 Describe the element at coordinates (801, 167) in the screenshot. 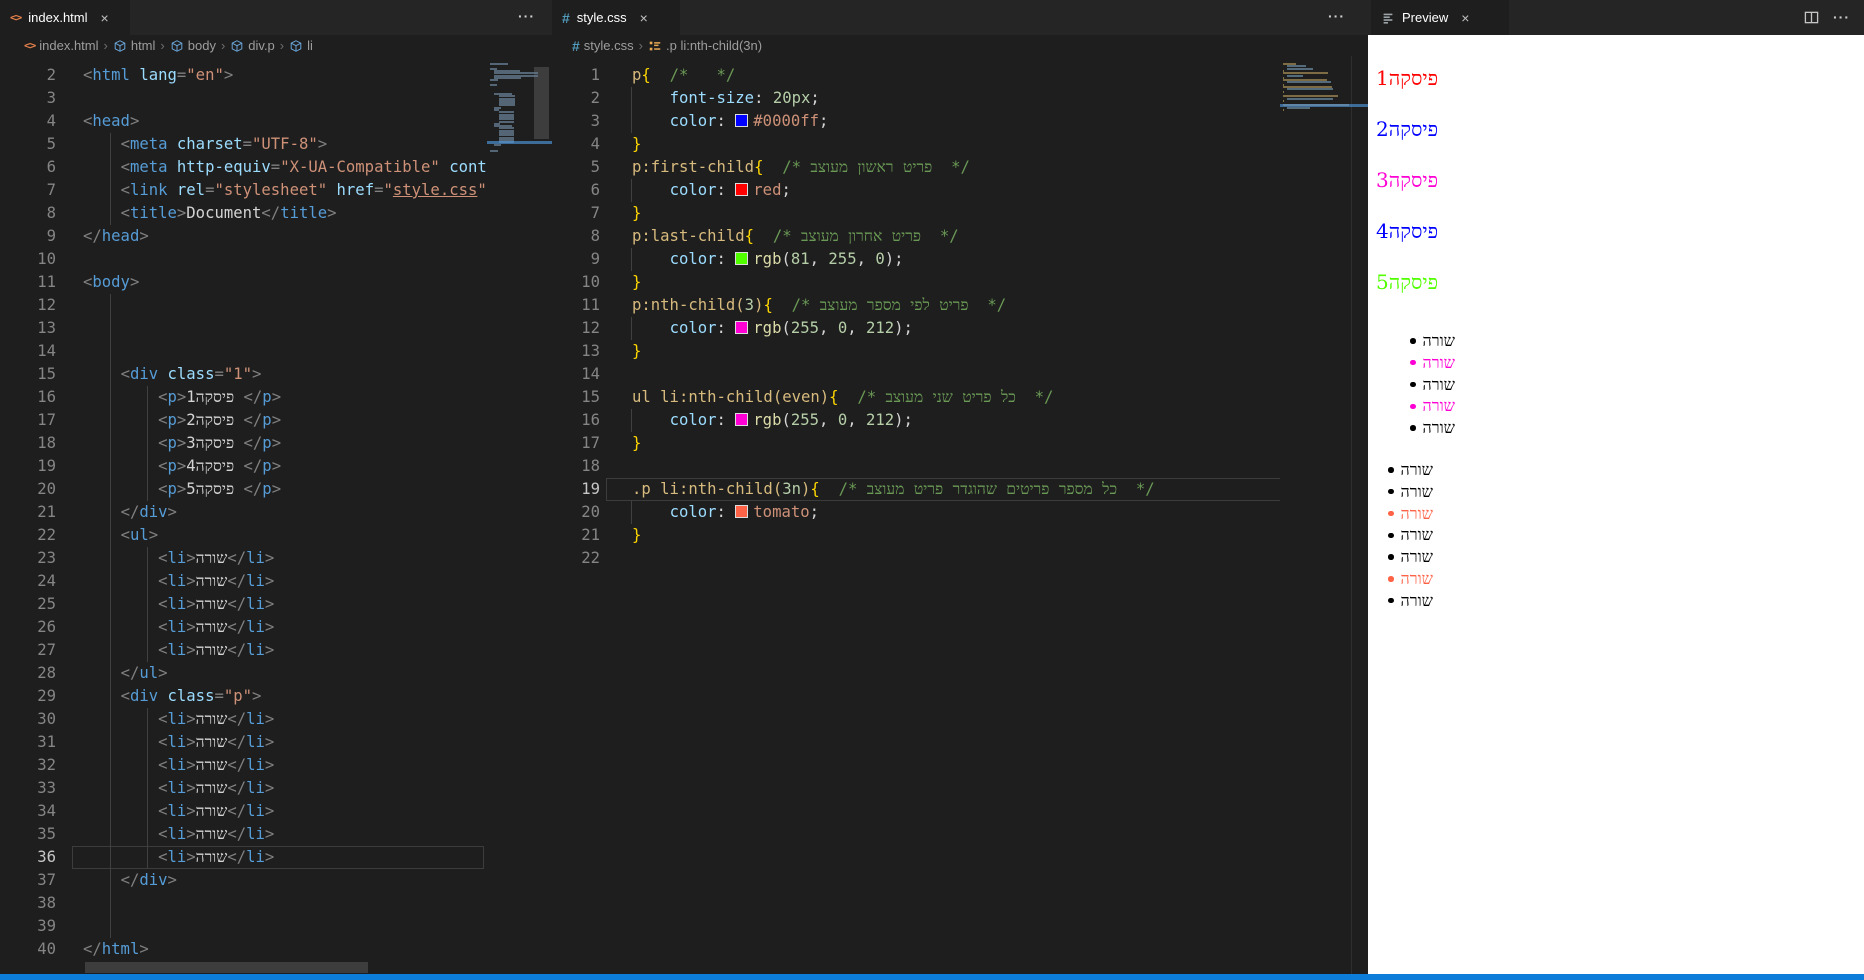

I see `code-line: p:first-child{ /* פריט ראשון מעוצב */` at that location.